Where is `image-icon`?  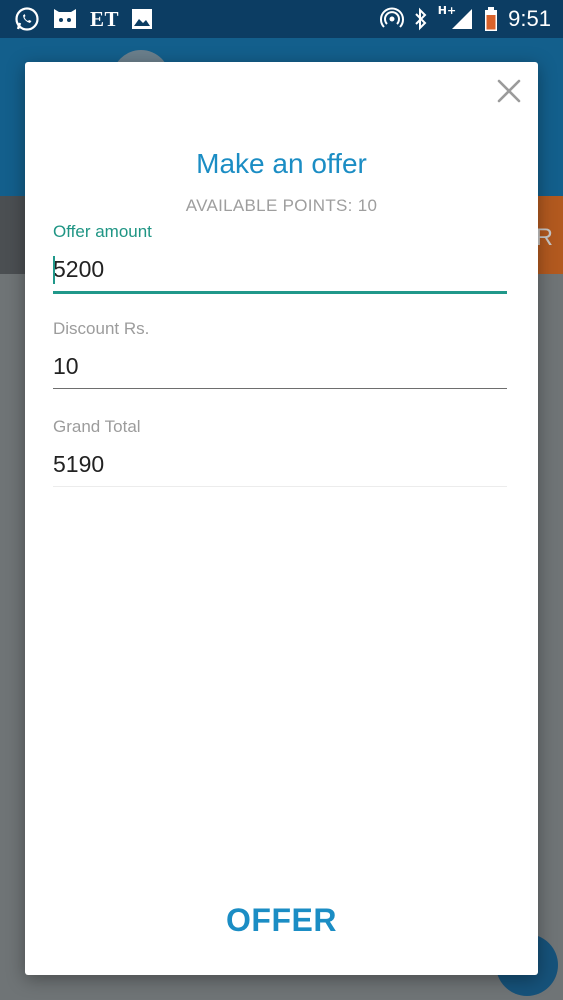 image-icon is located at coordinates (142, 19).